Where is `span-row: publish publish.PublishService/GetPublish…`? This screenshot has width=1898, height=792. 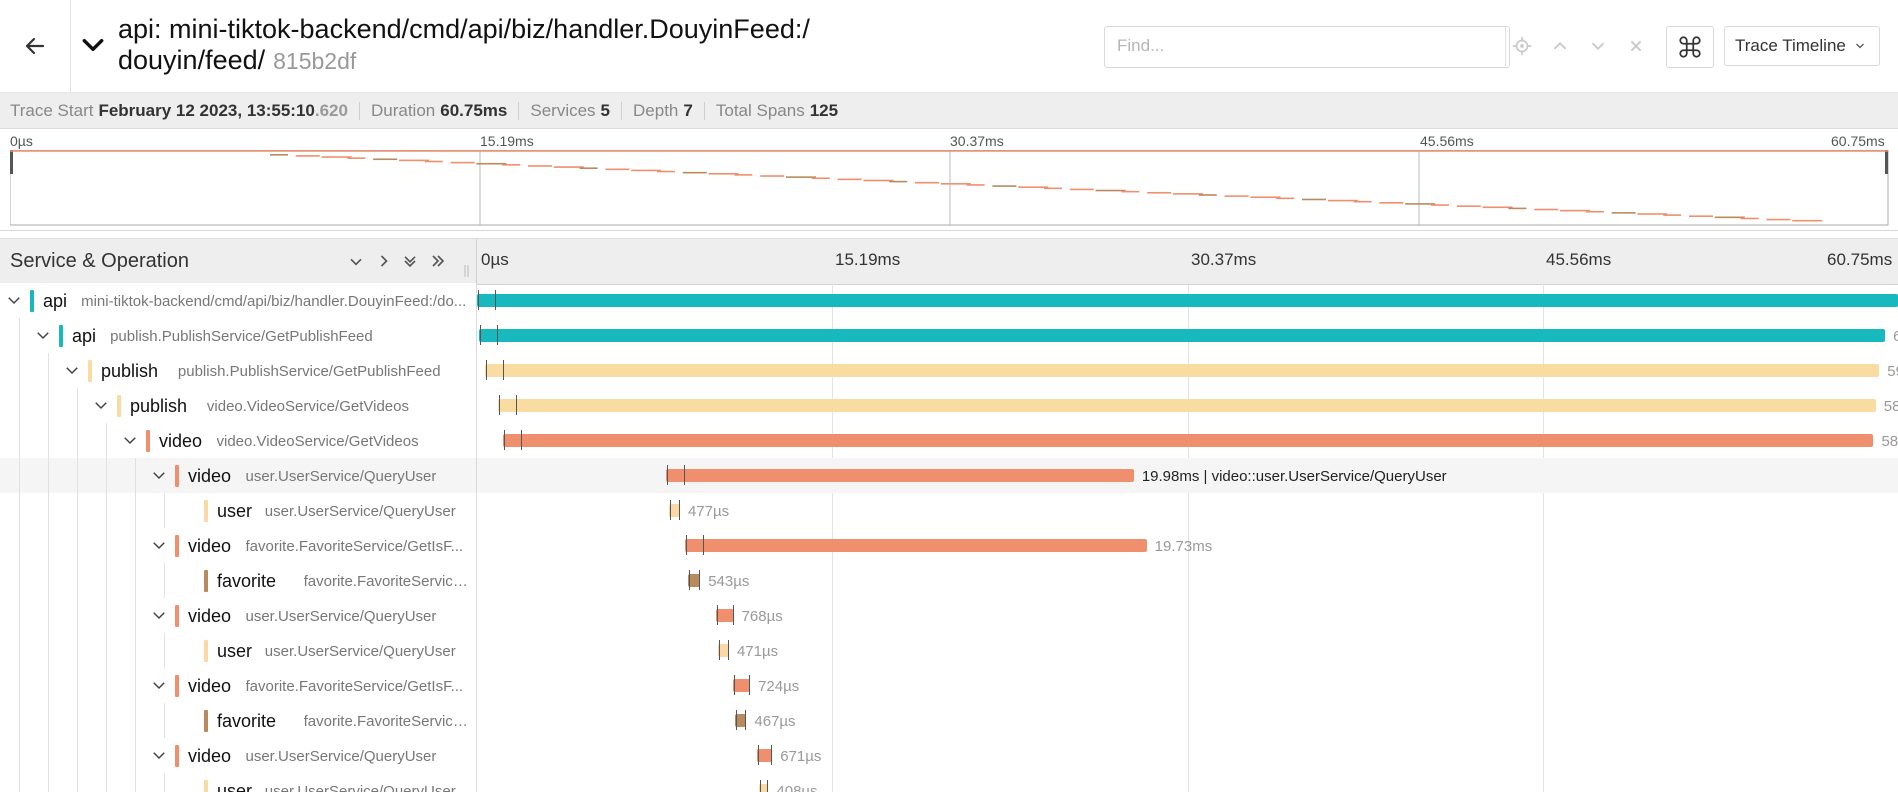 span-row: publish publish.PublishService/GetPublish… is located at coordinates (238, 370).